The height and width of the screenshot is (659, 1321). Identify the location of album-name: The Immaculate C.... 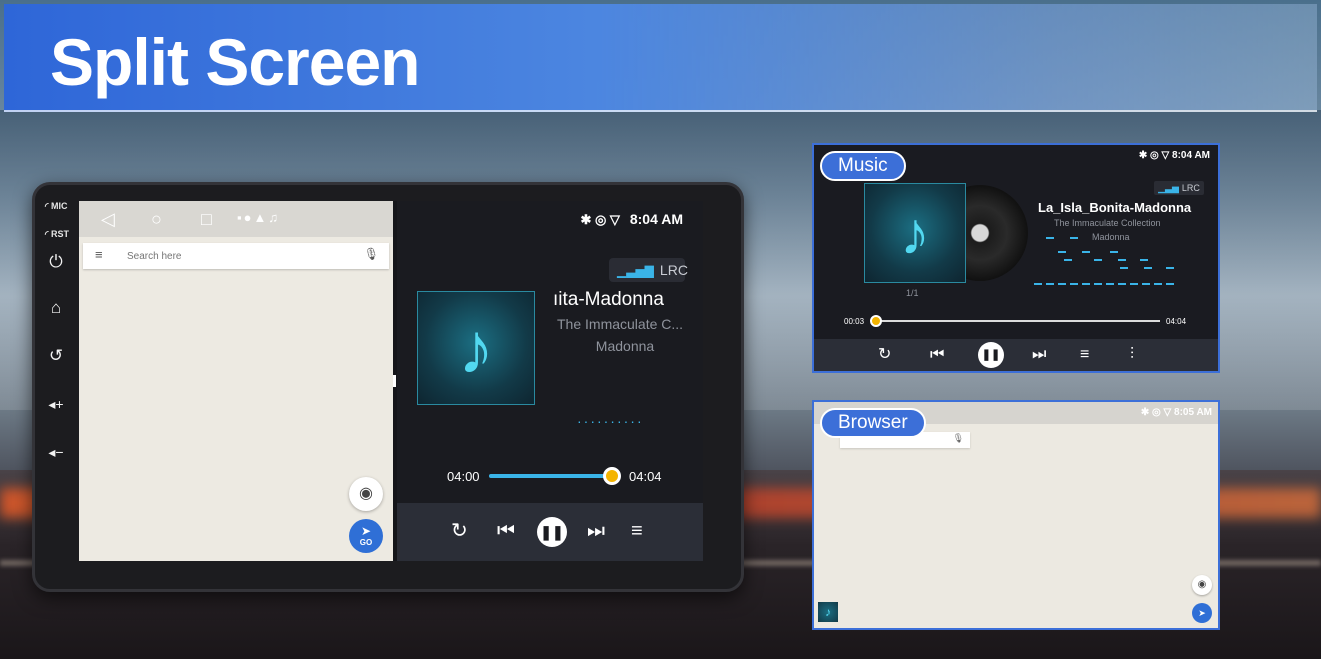
(620, 324).